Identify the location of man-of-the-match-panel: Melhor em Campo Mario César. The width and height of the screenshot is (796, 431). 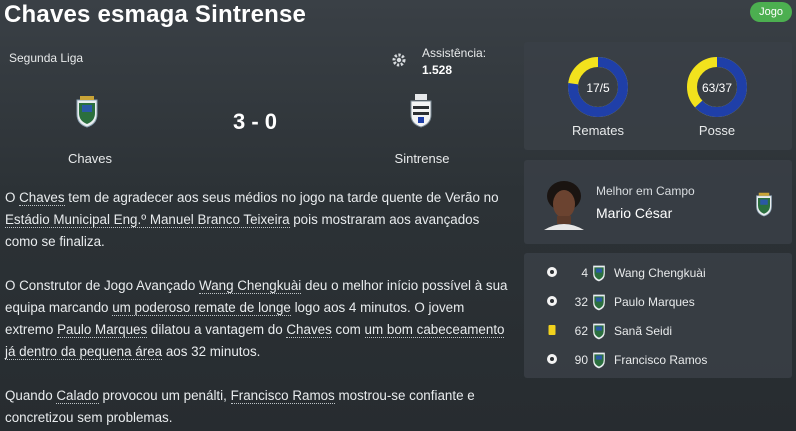
(658, 202).